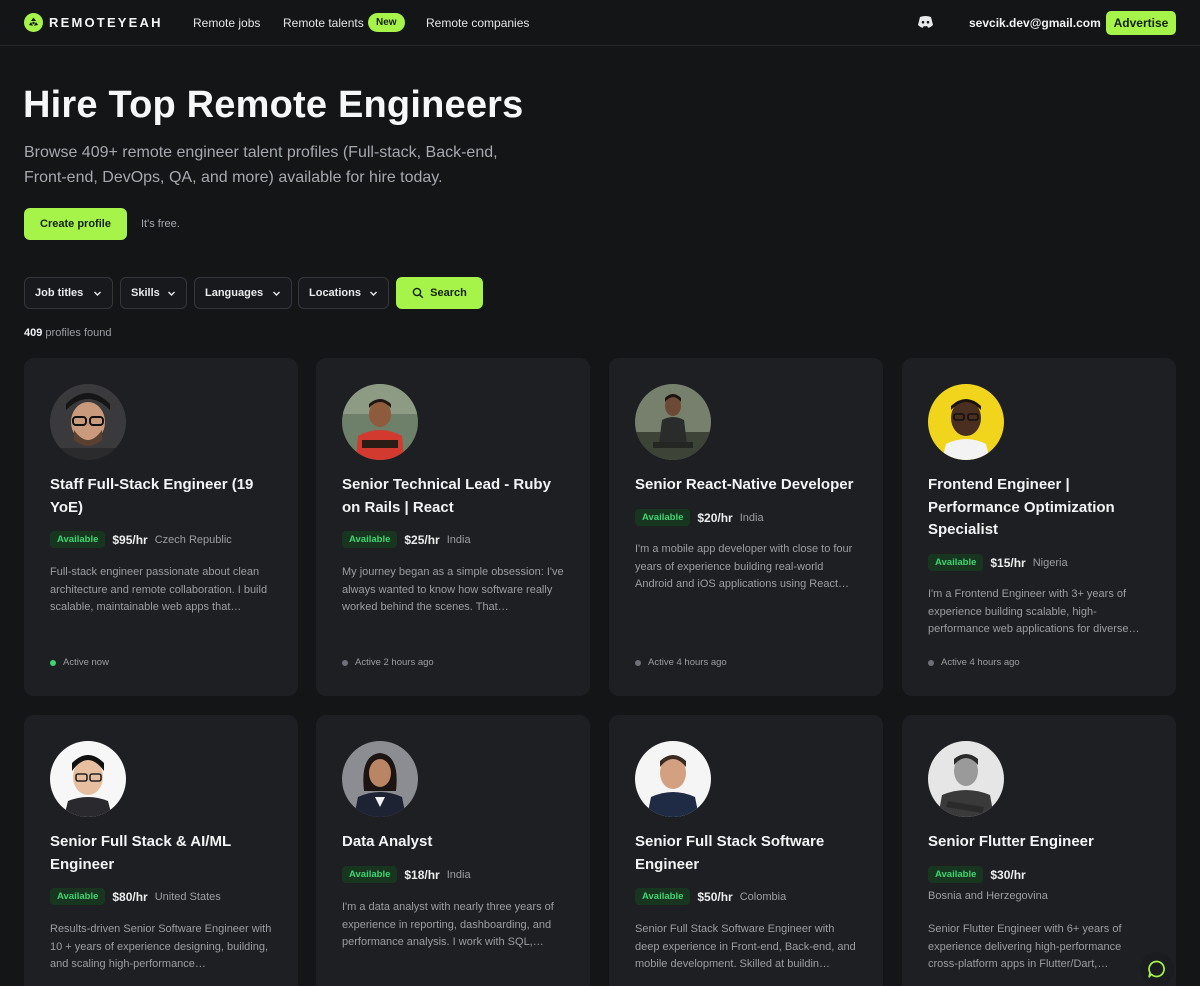  What do you see at coordinates (715, 896) in the screenshot?
I see `hourly-rate: $50/hr` at bounding box center [715, 896].